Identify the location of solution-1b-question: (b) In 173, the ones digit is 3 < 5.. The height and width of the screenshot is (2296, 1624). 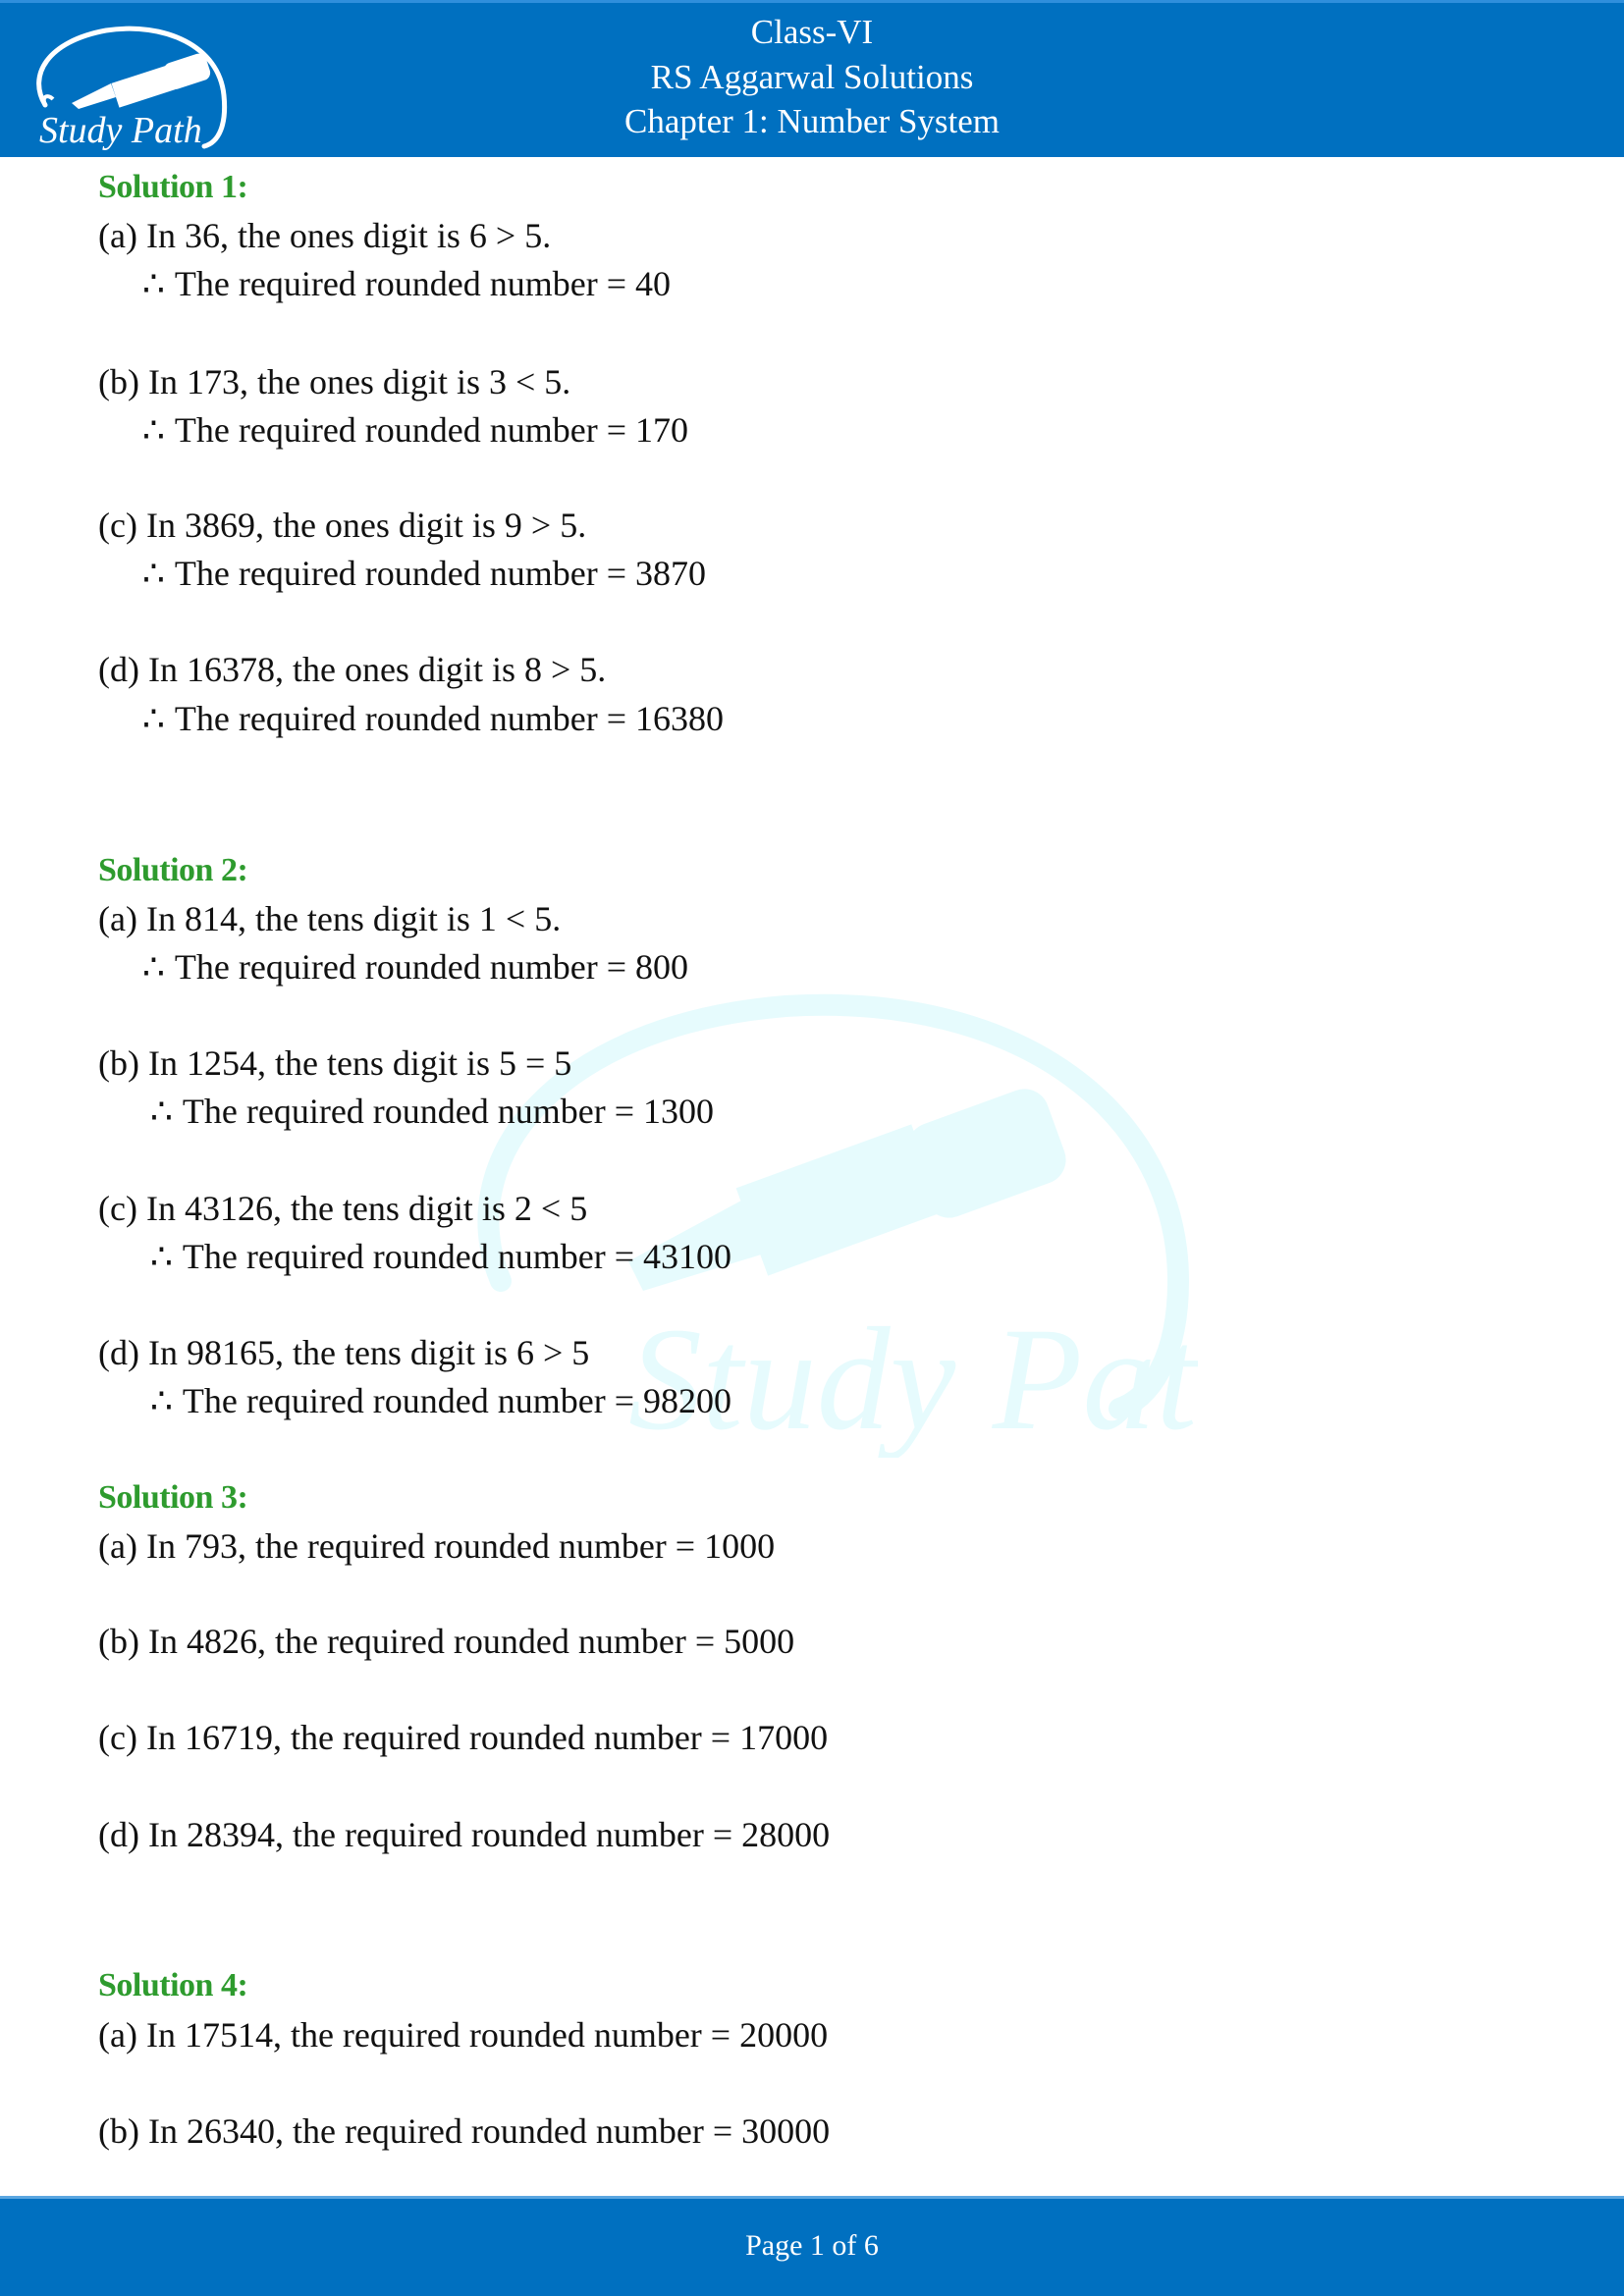
(334, 381).